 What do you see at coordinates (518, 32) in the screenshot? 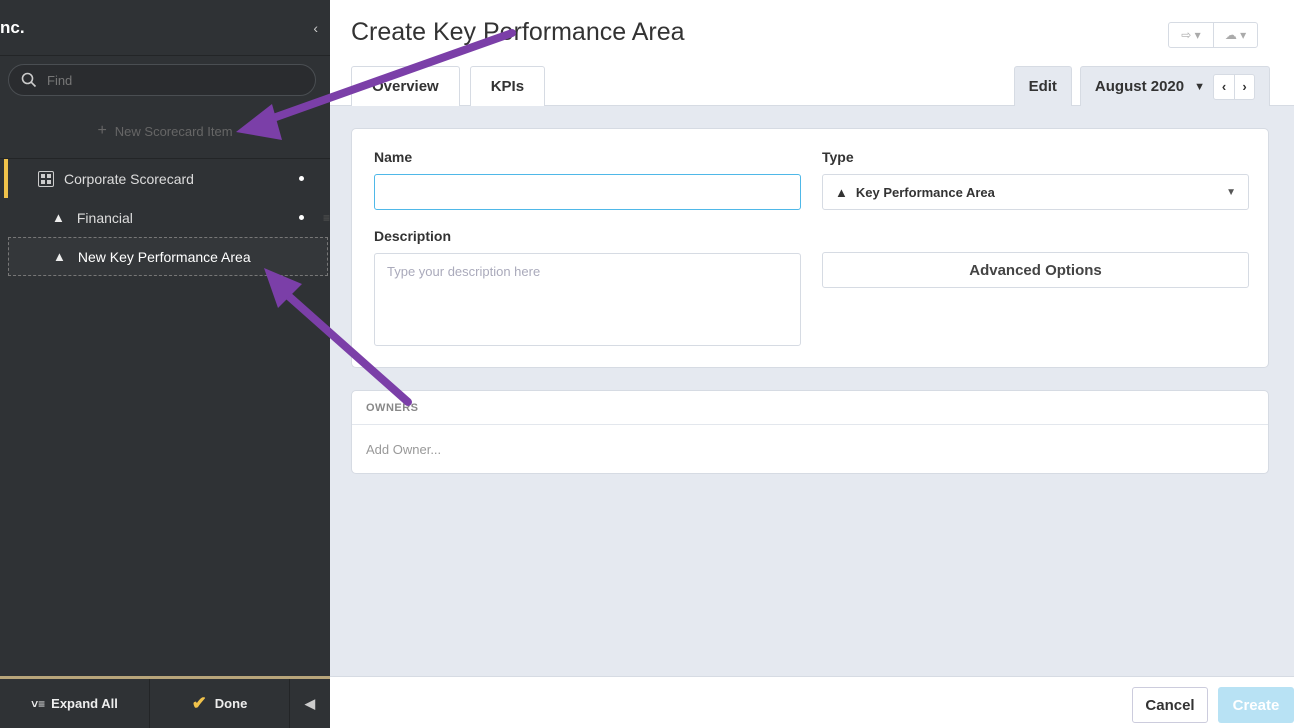
I see `page-title: Create Key Performance Area` at bounding box center [518, 32].